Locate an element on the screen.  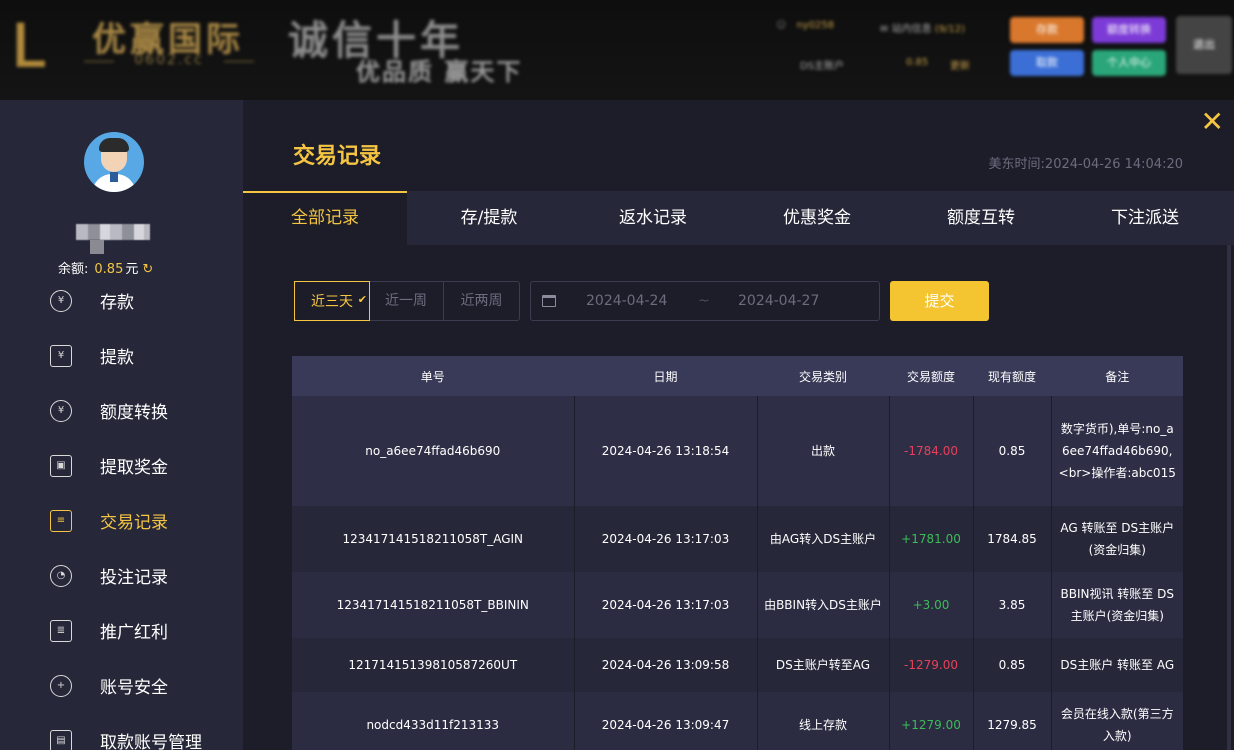
cell-id: 12171415139810587260UT is located at coordinates (433, 665).